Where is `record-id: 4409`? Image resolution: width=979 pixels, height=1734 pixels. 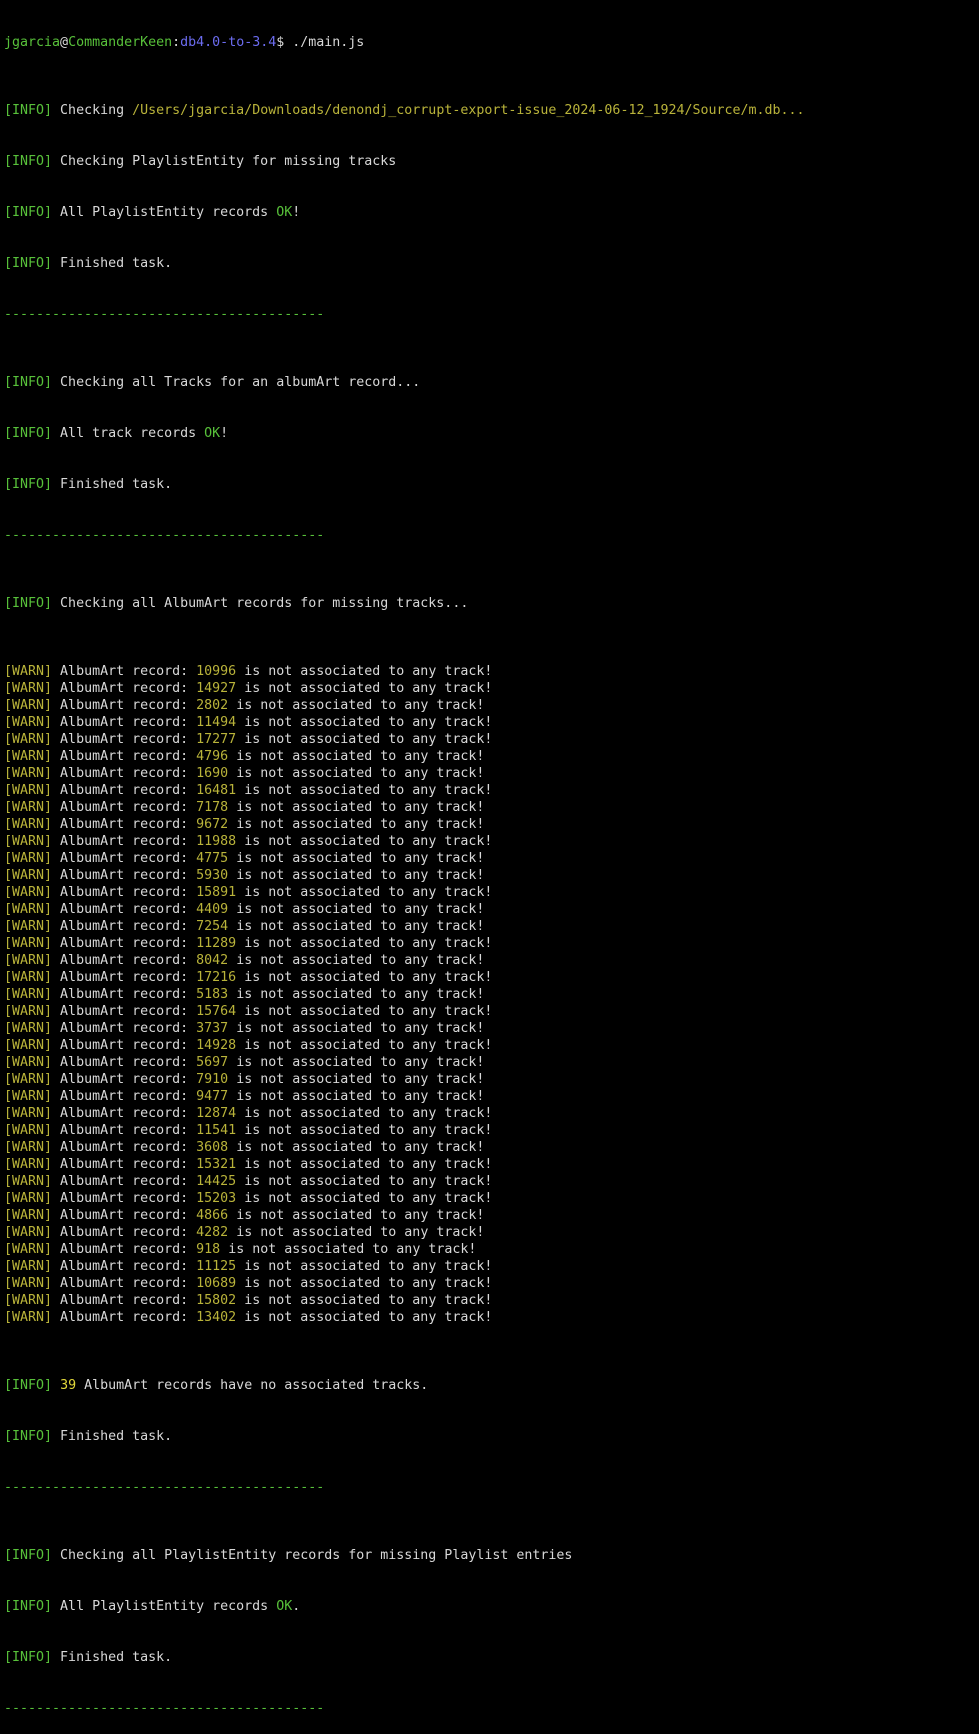
record-id: 4409 is located at coordinates (212, 909).